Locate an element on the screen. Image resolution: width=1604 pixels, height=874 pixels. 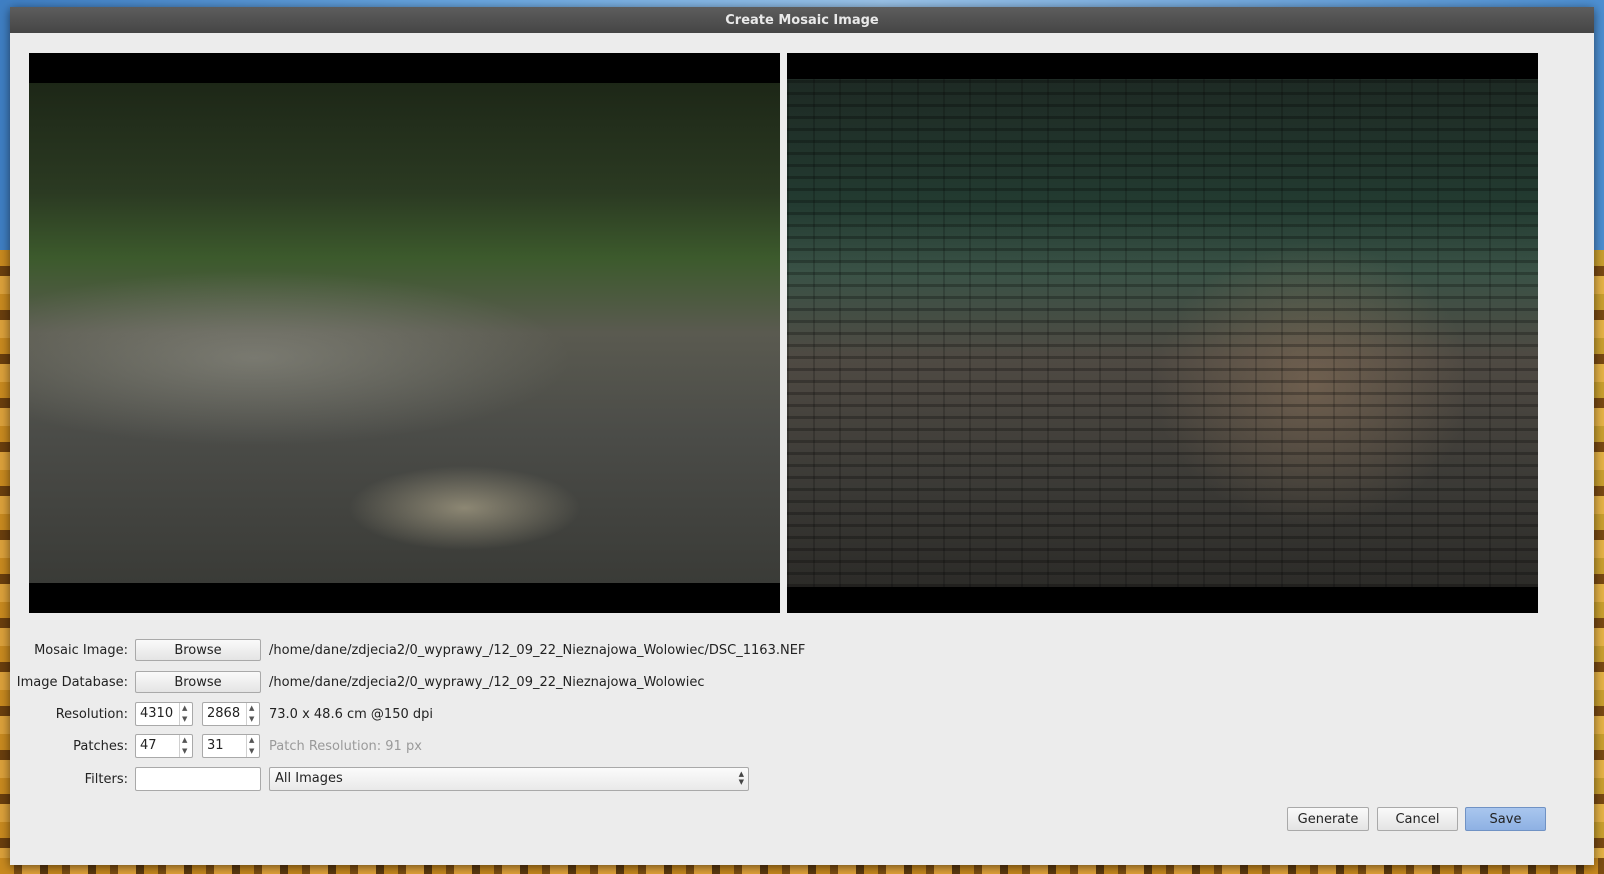
resolution-width-spinbox: 4310 ▲ ▼ is located at coordinates (164, 714).